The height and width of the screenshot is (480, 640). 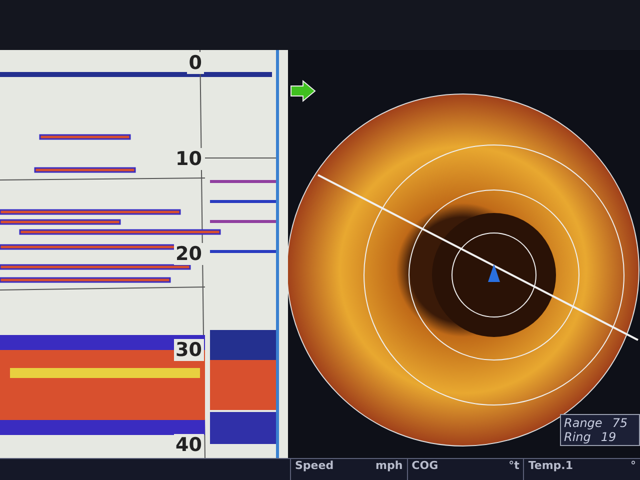 I want to click on info-value: 75, so click(x=620, y=423).